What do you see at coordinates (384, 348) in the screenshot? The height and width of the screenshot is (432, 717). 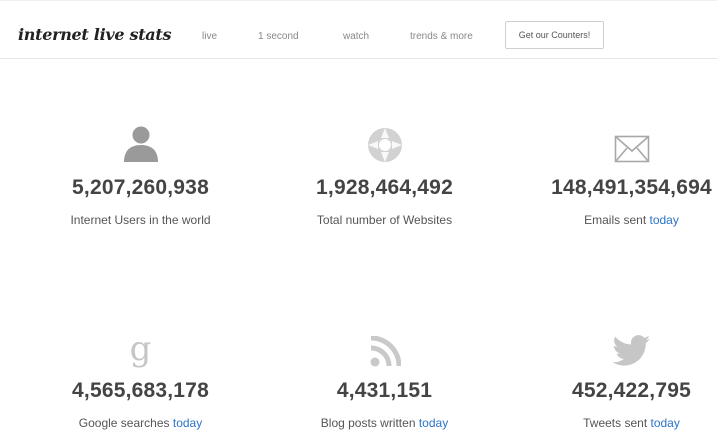 I see `rss-feed-icon` at bounding box center [384, 348].